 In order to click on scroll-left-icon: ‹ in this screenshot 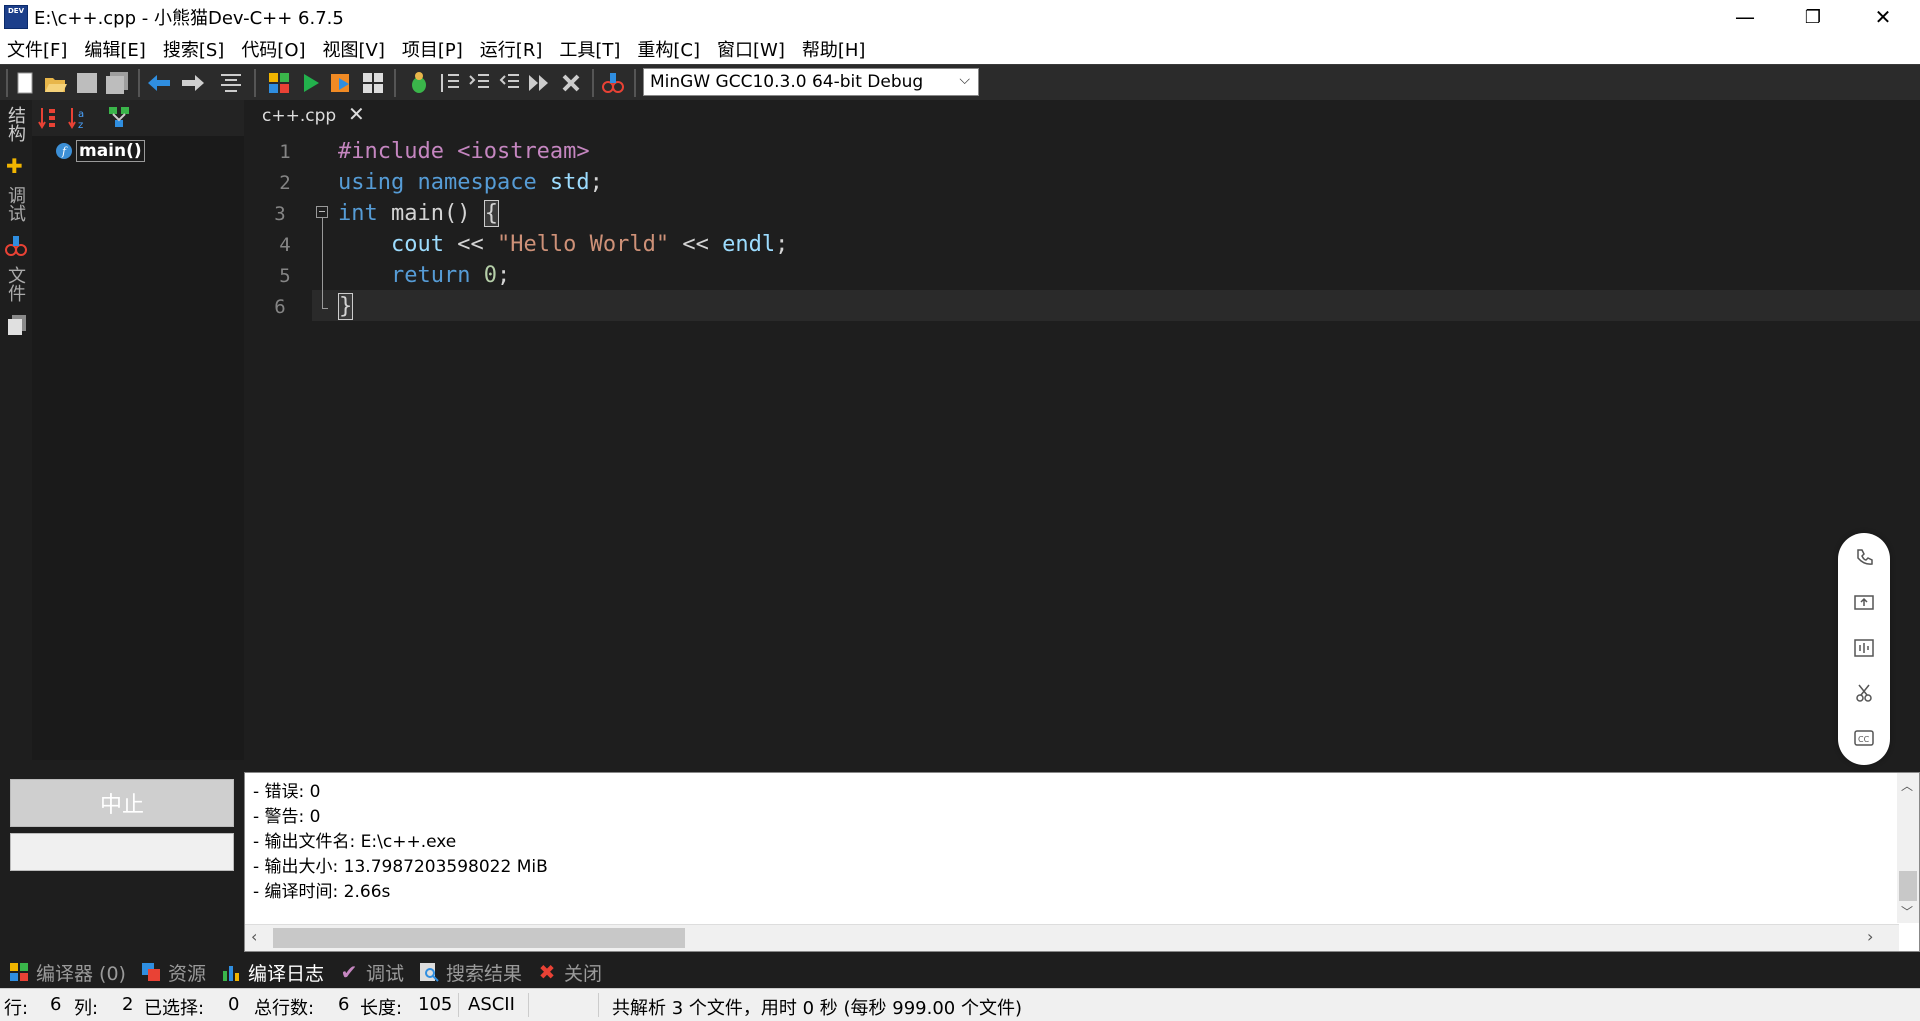, I will do `click(254, 936)`.